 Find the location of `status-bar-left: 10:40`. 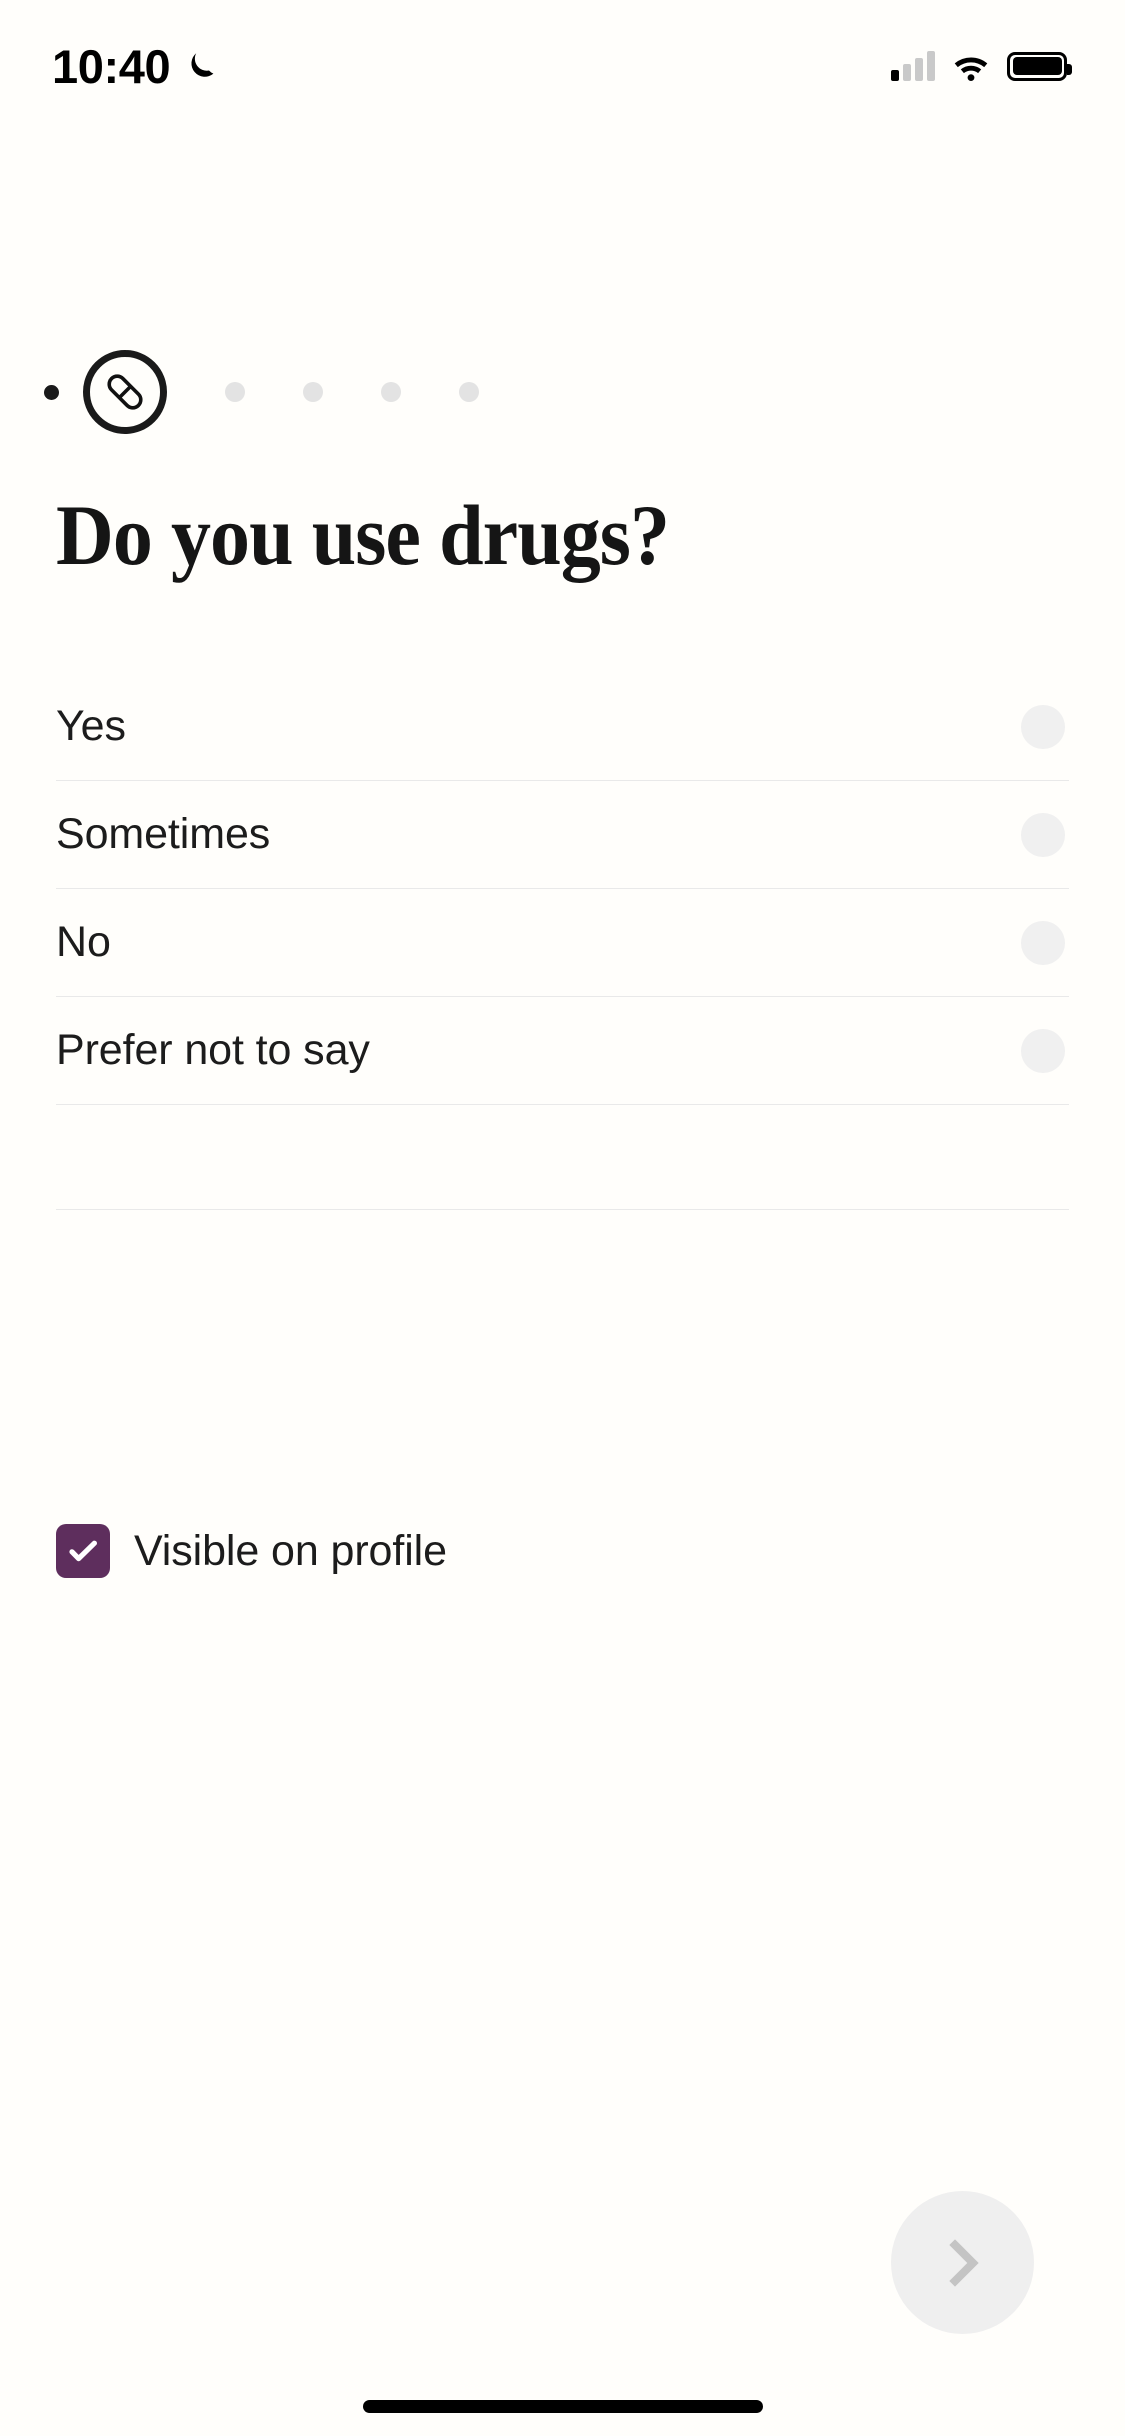

status-bar-left: 10:40 is located at coordinates (135, 66).